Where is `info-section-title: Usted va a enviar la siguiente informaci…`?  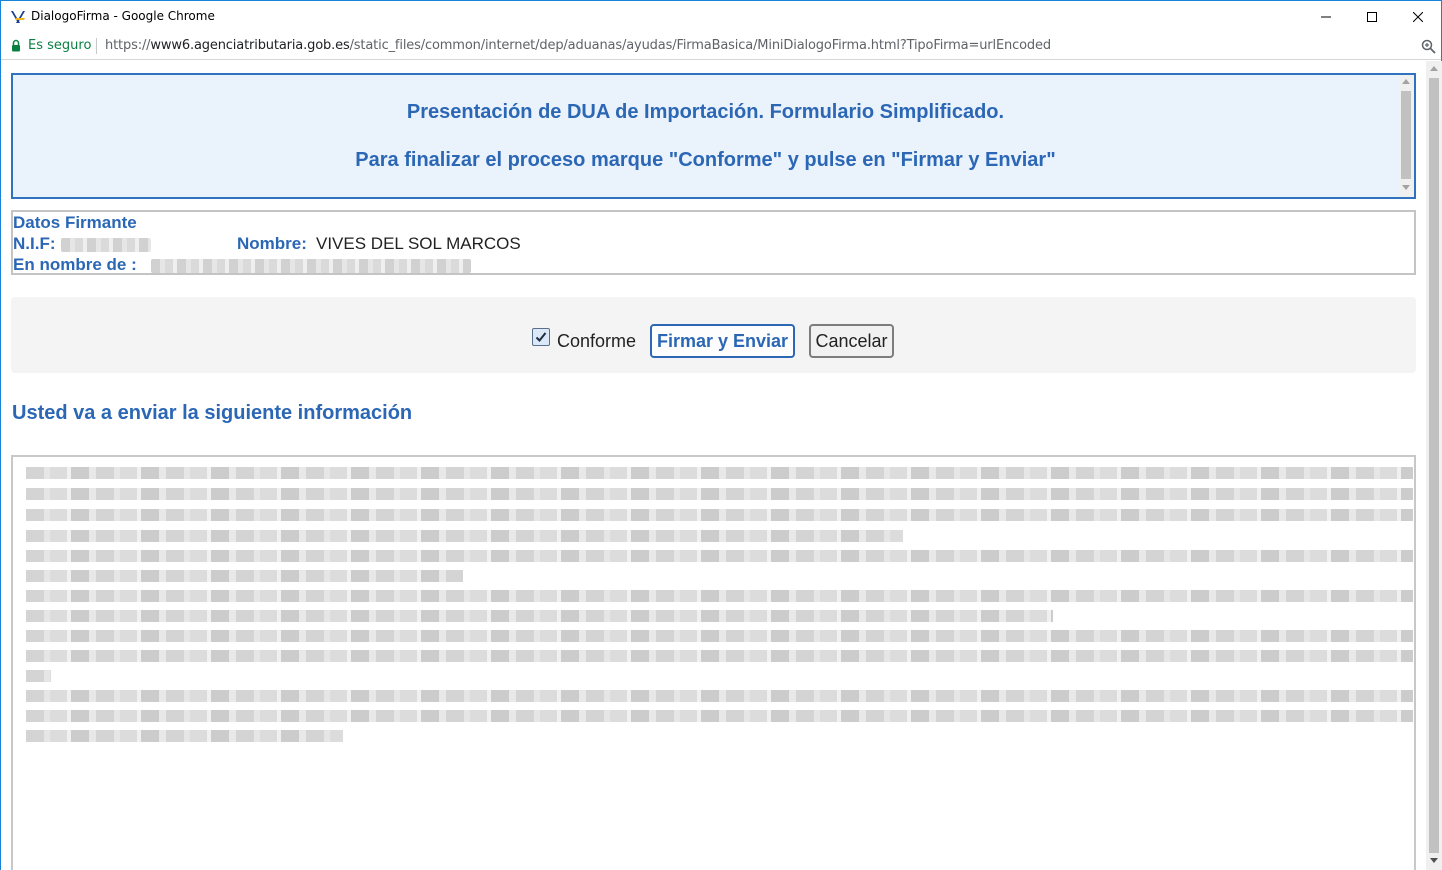 info-section-title: Usted va a enviar la siguiente informaci… is located at coordinates (212, 413).